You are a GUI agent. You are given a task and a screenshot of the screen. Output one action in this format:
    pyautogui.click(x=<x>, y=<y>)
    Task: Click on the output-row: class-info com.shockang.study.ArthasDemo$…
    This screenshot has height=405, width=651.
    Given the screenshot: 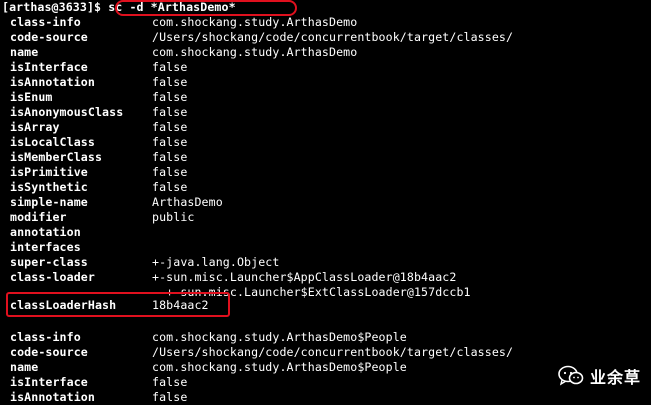 What is the action you would take?
    pyautogui.click(x=208, y=337)
    